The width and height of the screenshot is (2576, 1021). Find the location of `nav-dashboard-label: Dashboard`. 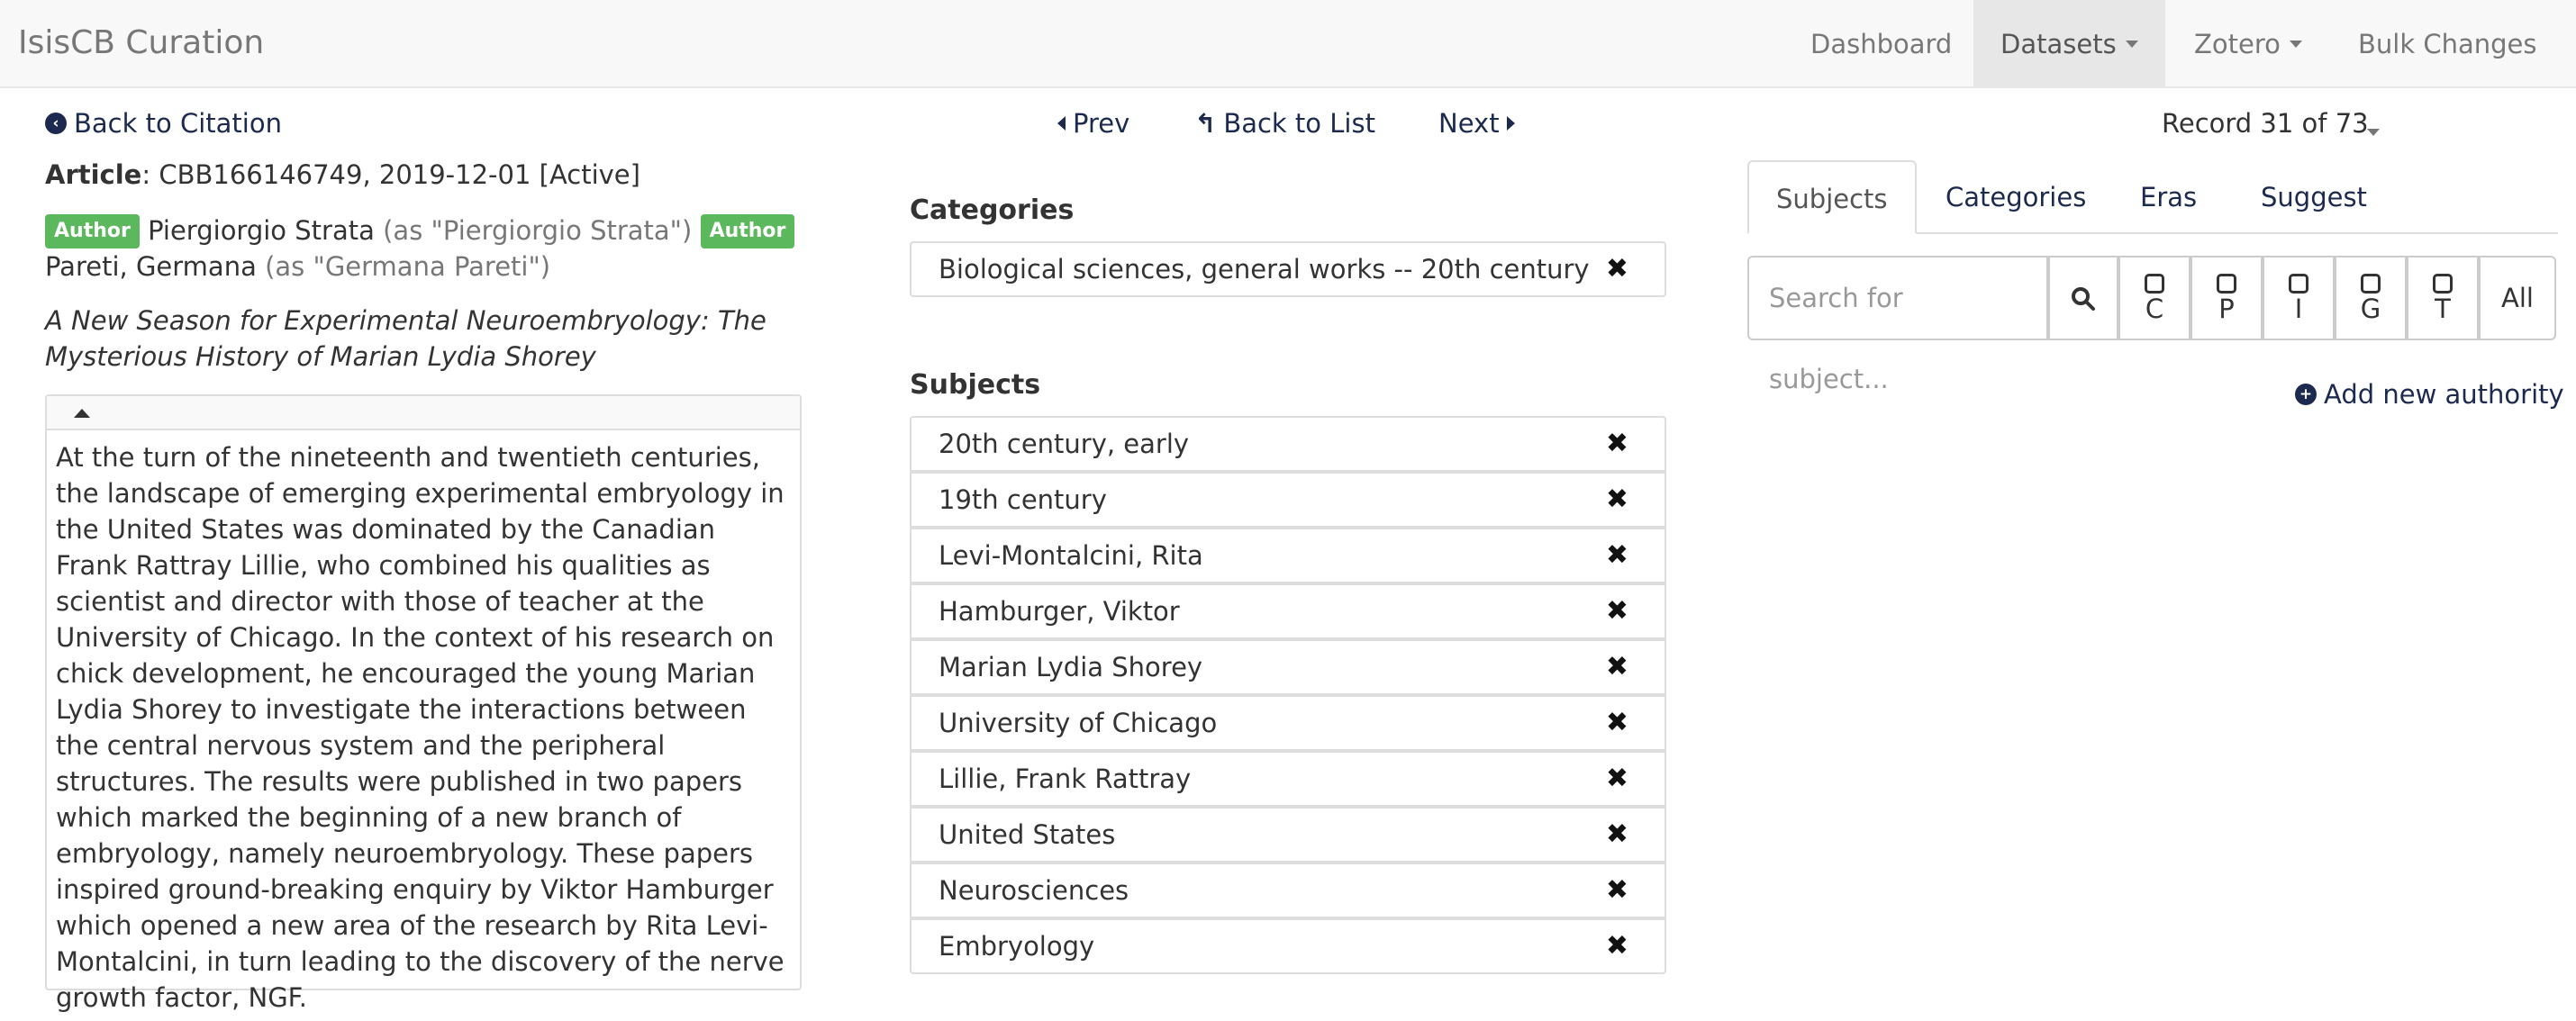

nav-dashboard-label: Dashboard is located at coordinates (1882, 44).